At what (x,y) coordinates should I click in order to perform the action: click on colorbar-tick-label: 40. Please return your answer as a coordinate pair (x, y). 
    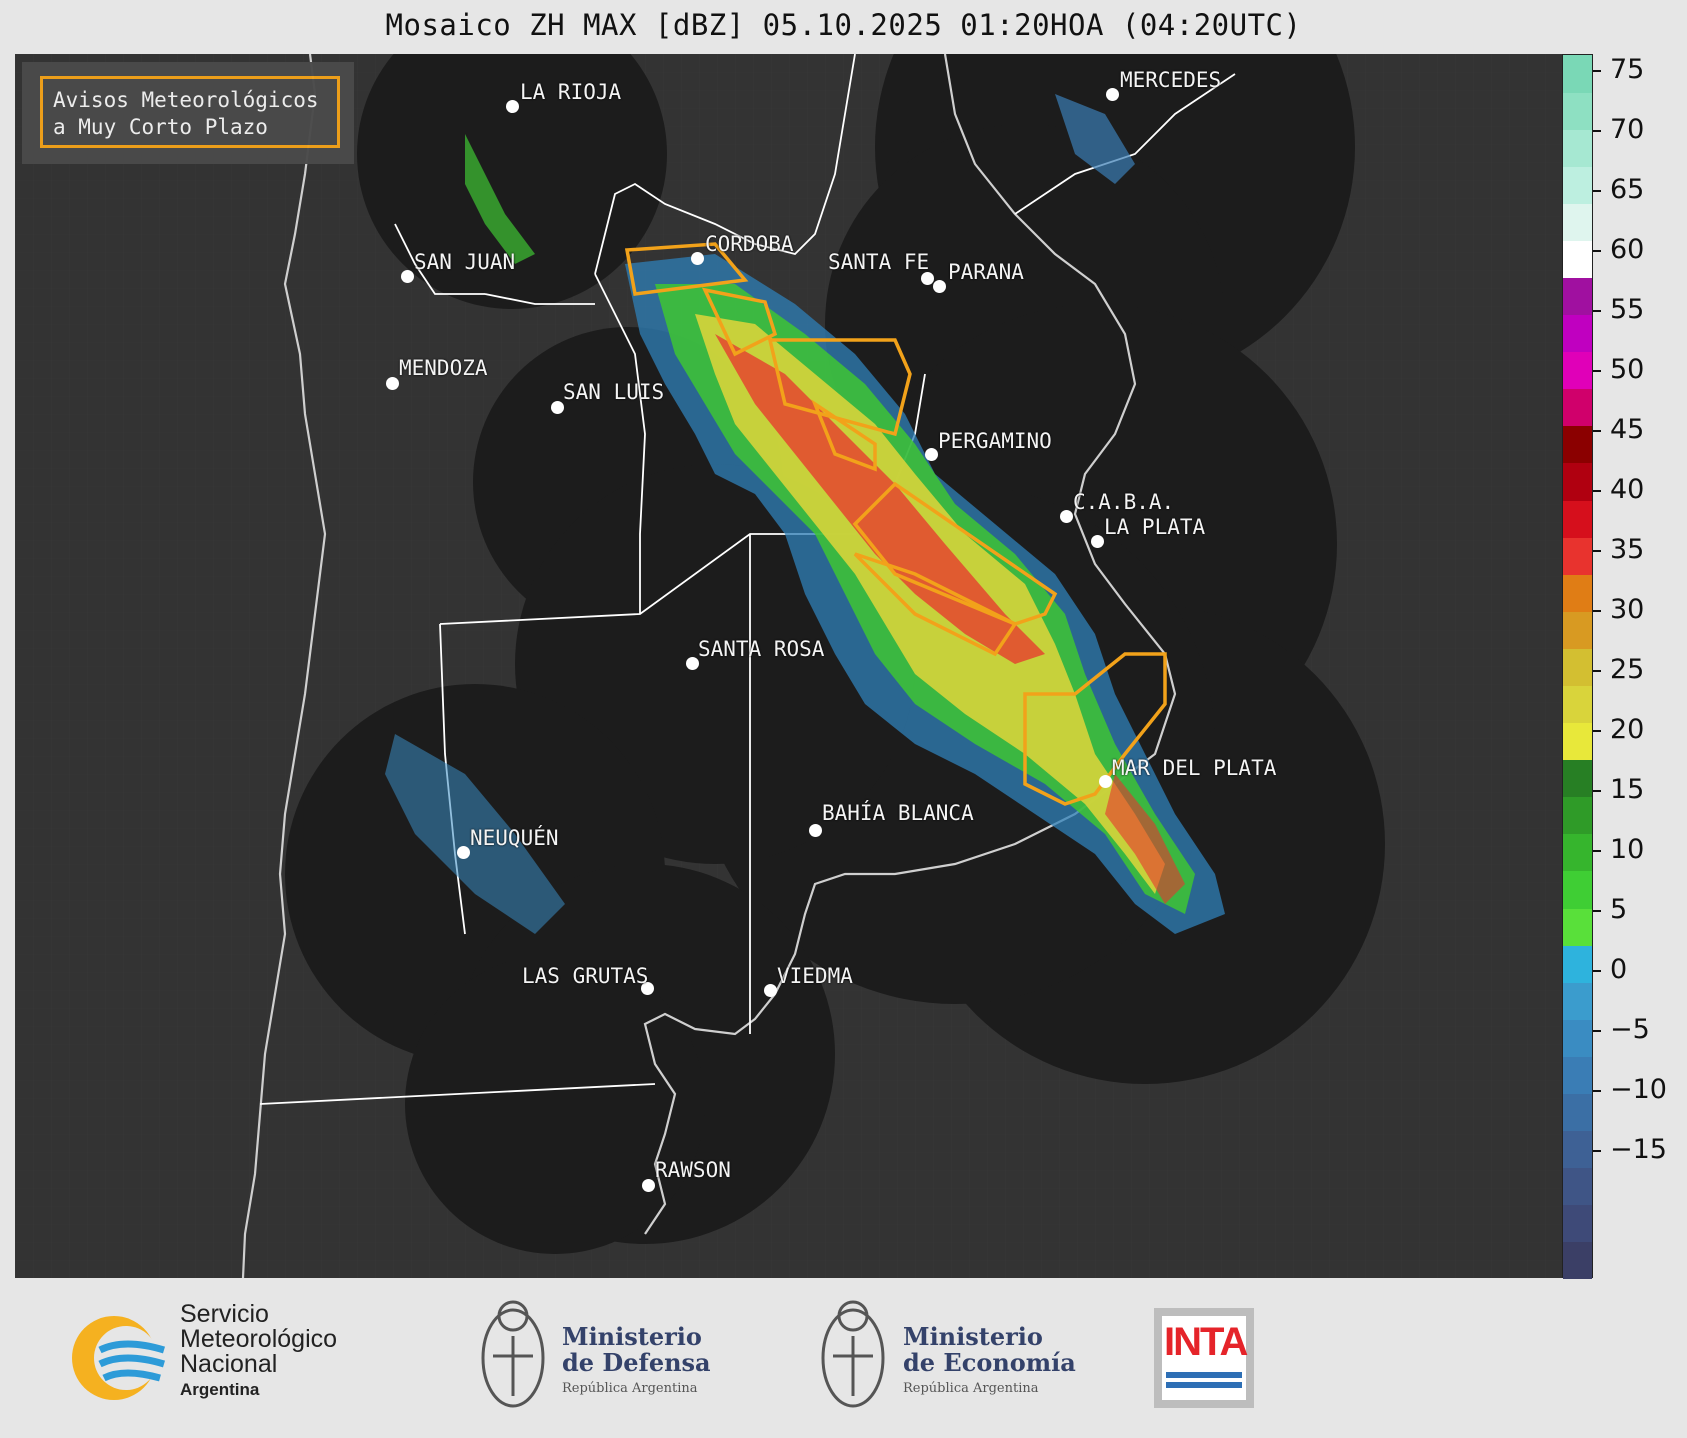
    Looking at the image, I should click on (1627, 489).